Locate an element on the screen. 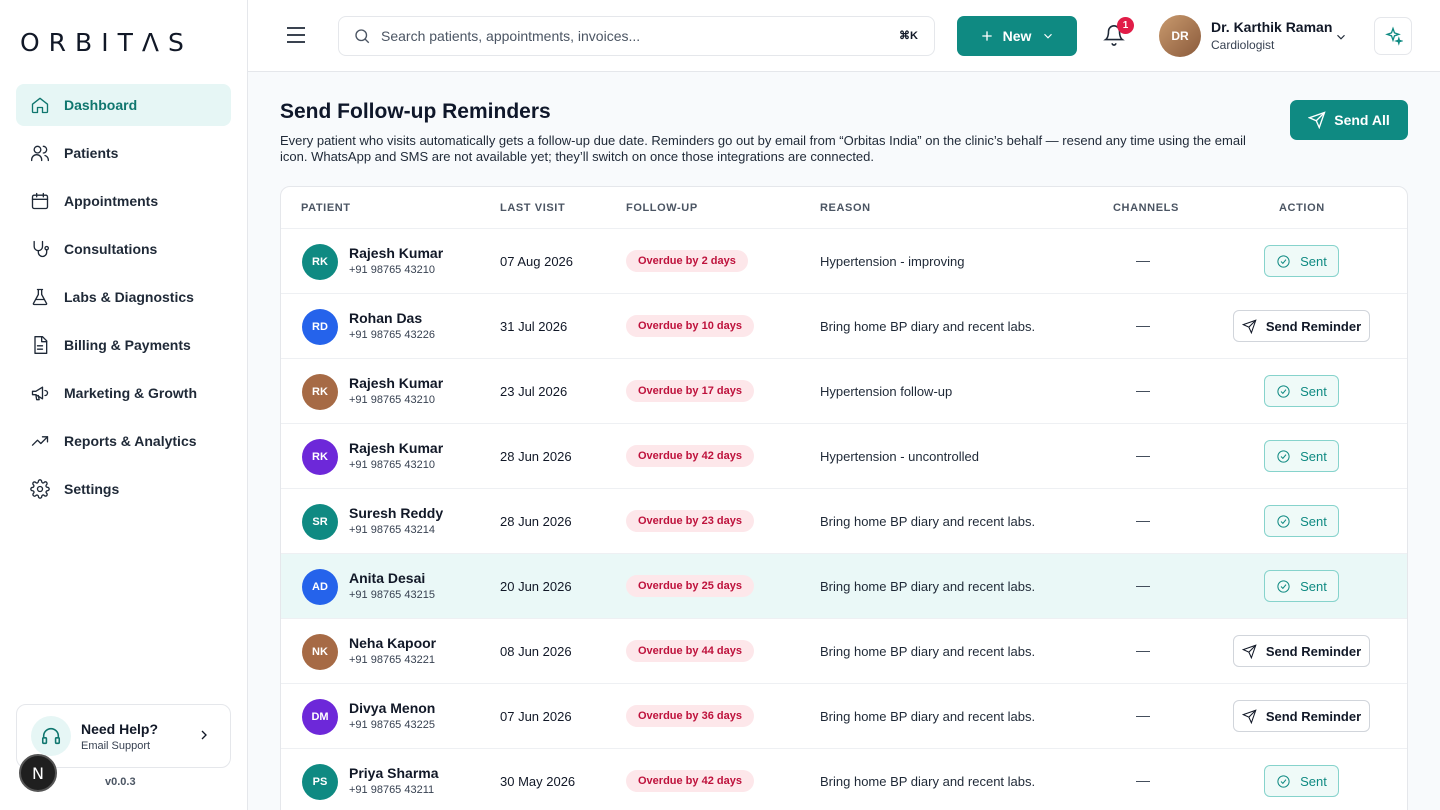  last-visit-date: 07 Aug 2026 is located at coordinates (537, 261).